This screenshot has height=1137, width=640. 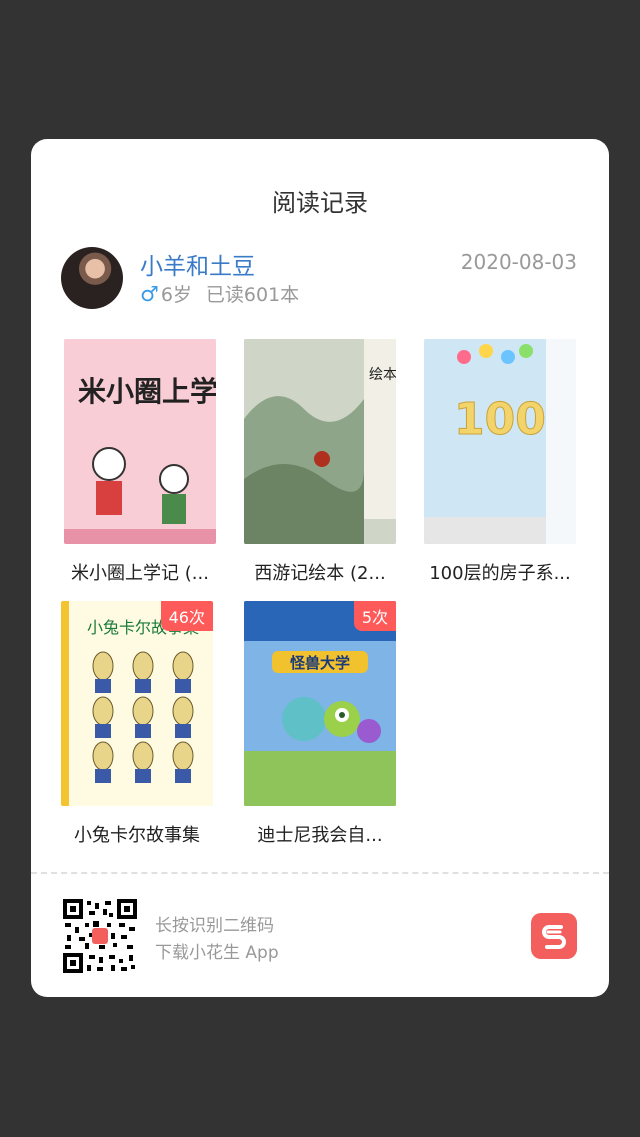 What do you see at coordinates (374, 616) in the screenshot?
I see `read-times-badge: 5次` at bounding box center [374, 616].